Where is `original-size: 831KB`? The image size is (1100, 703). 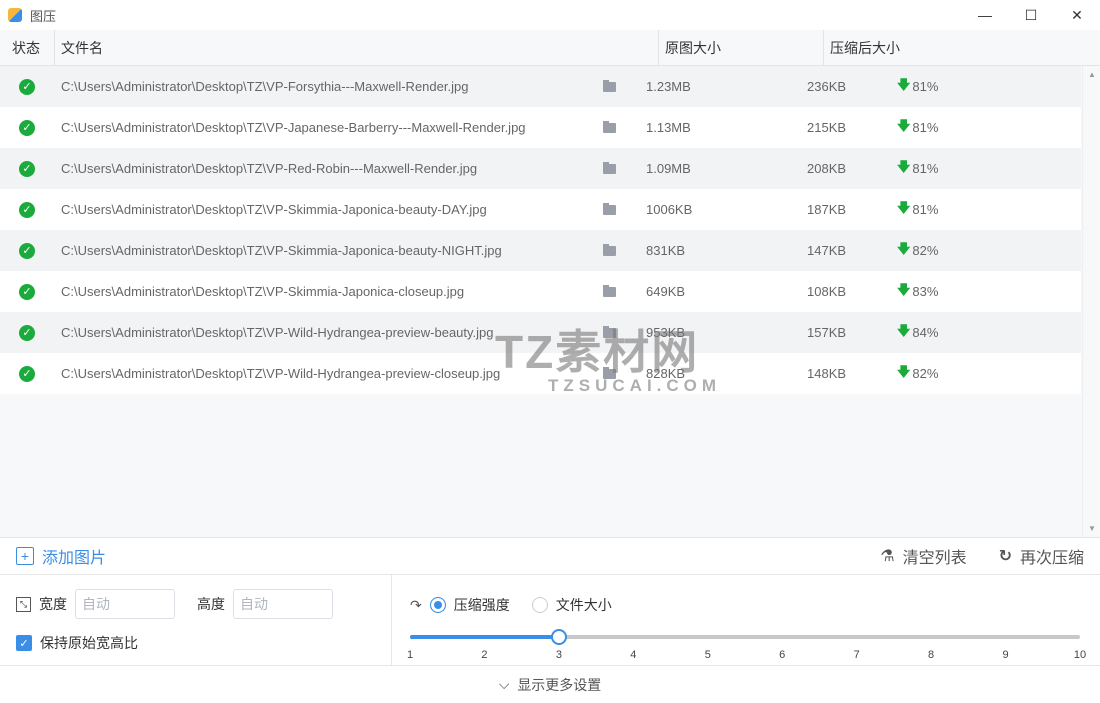
original-size: 831KB is located at coordinates (666, 250).